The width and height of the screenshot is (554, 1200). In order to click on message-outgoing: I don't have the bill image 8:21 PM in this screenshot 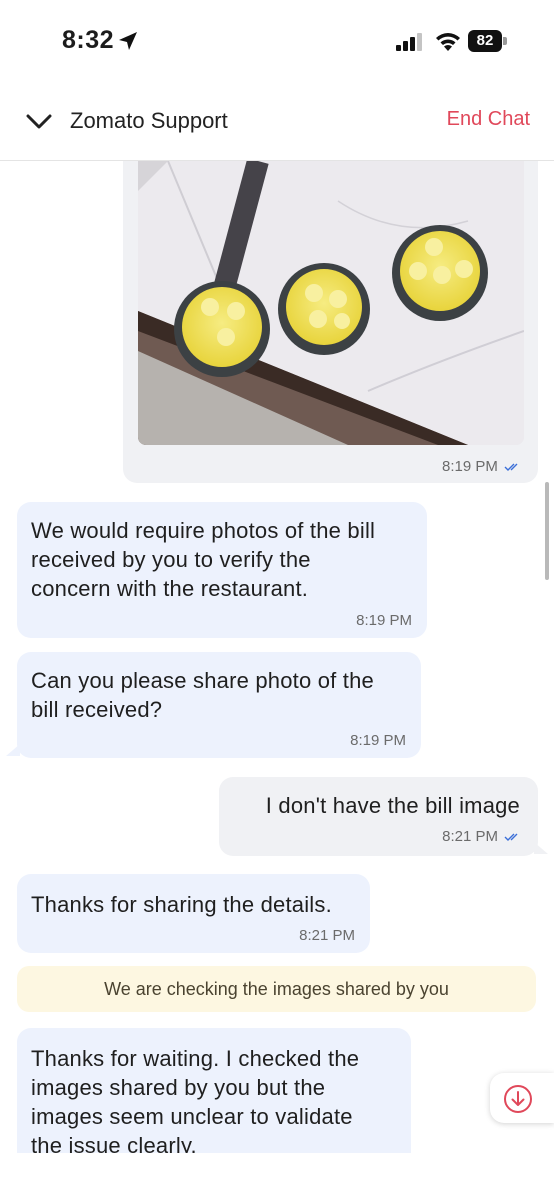, I will do `click(378, 816)`.